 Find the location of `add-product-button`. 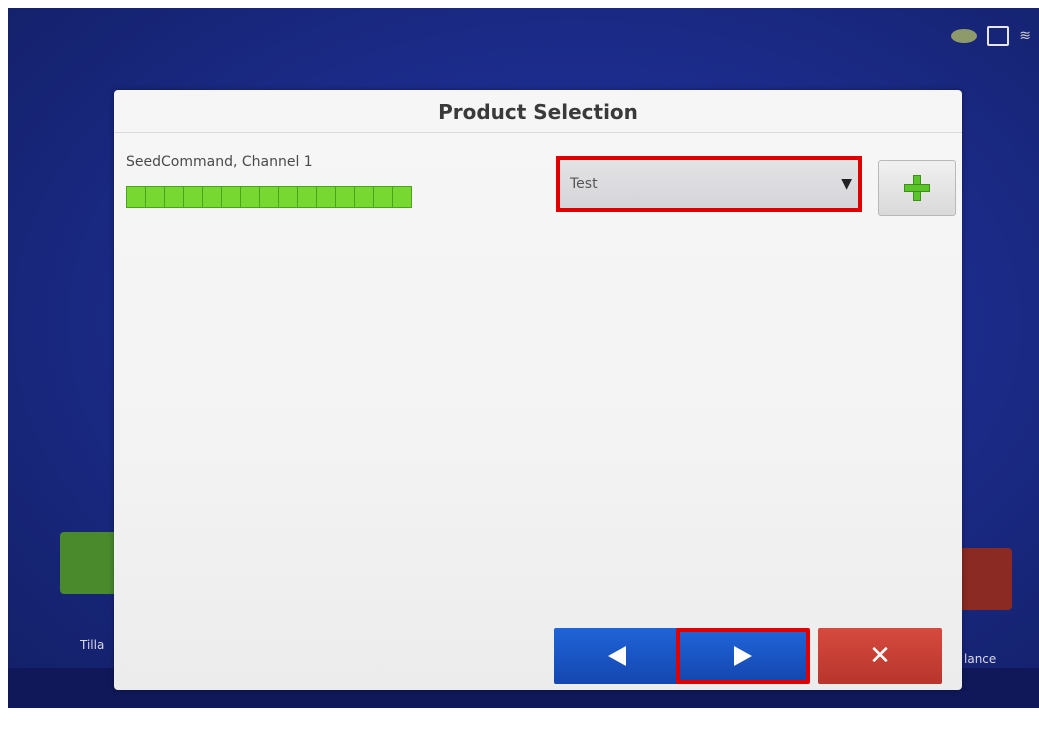

add-product-button is located at coordinates (917, 188).